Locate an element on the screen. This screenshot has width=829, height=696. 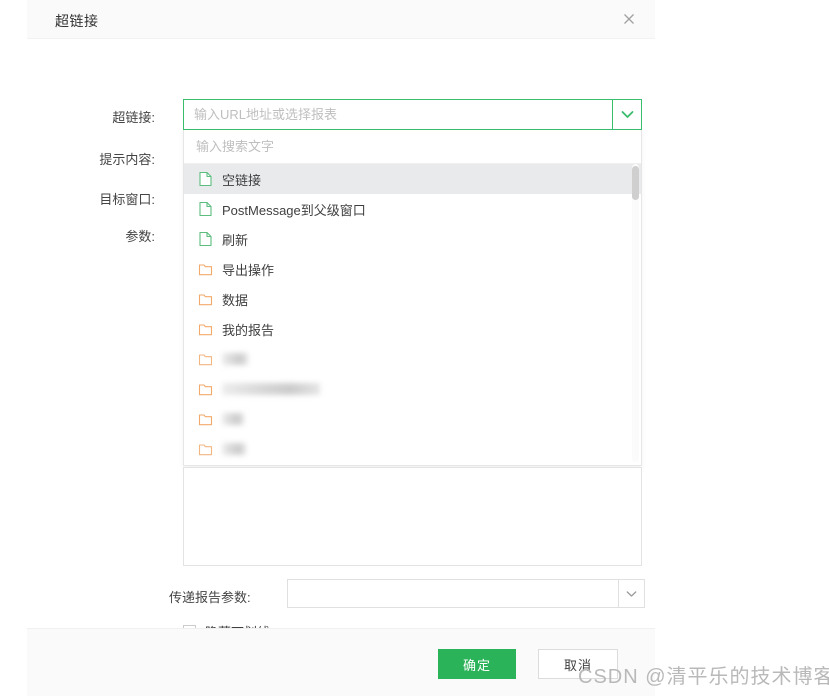
pass-report-params-dropdown-toggle is located at coordinates (631, 593).